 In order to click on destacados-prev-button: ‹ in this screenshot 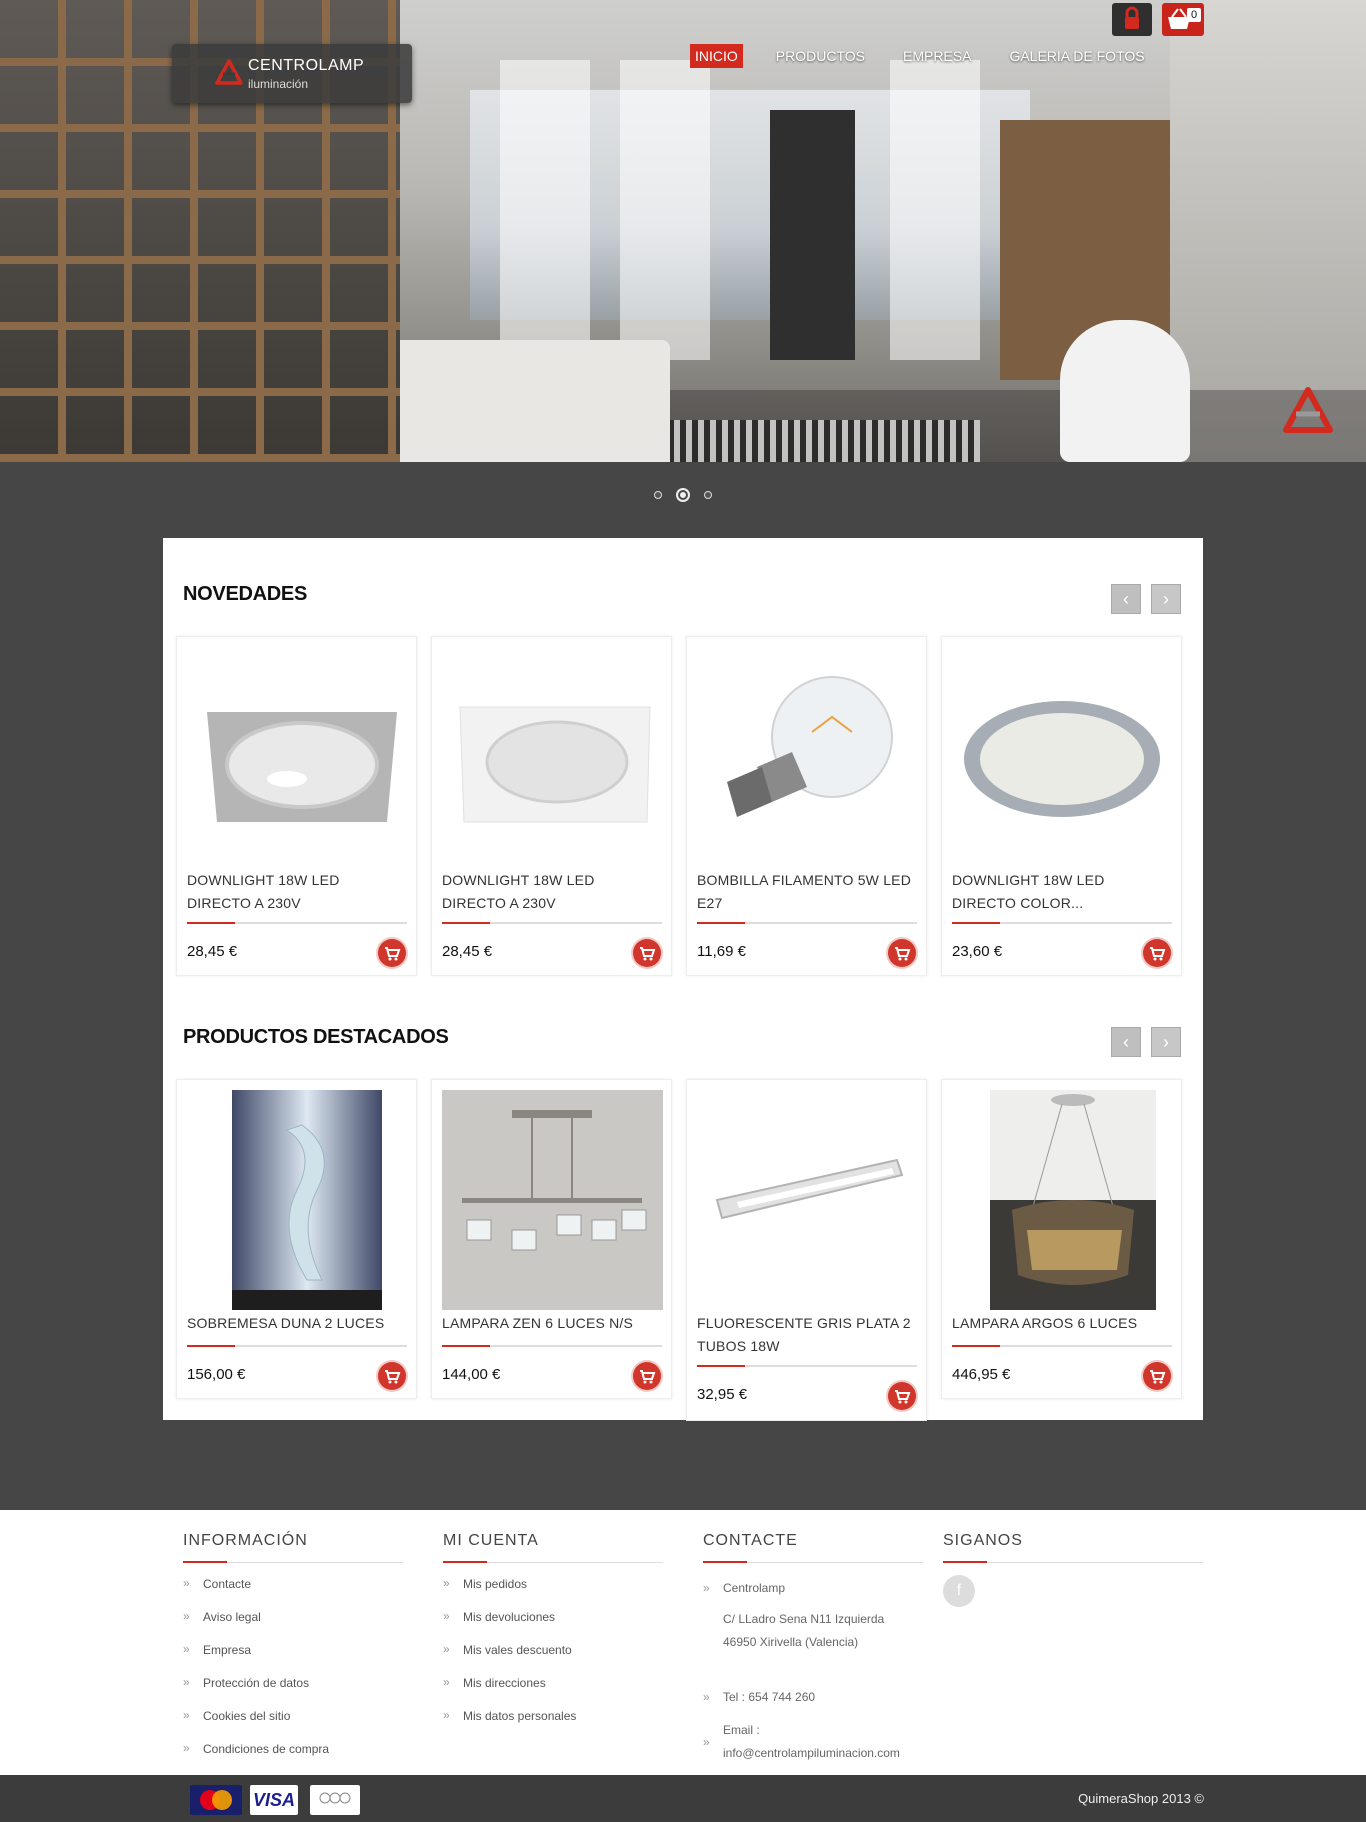, I will do `click(1126, 1042)`.